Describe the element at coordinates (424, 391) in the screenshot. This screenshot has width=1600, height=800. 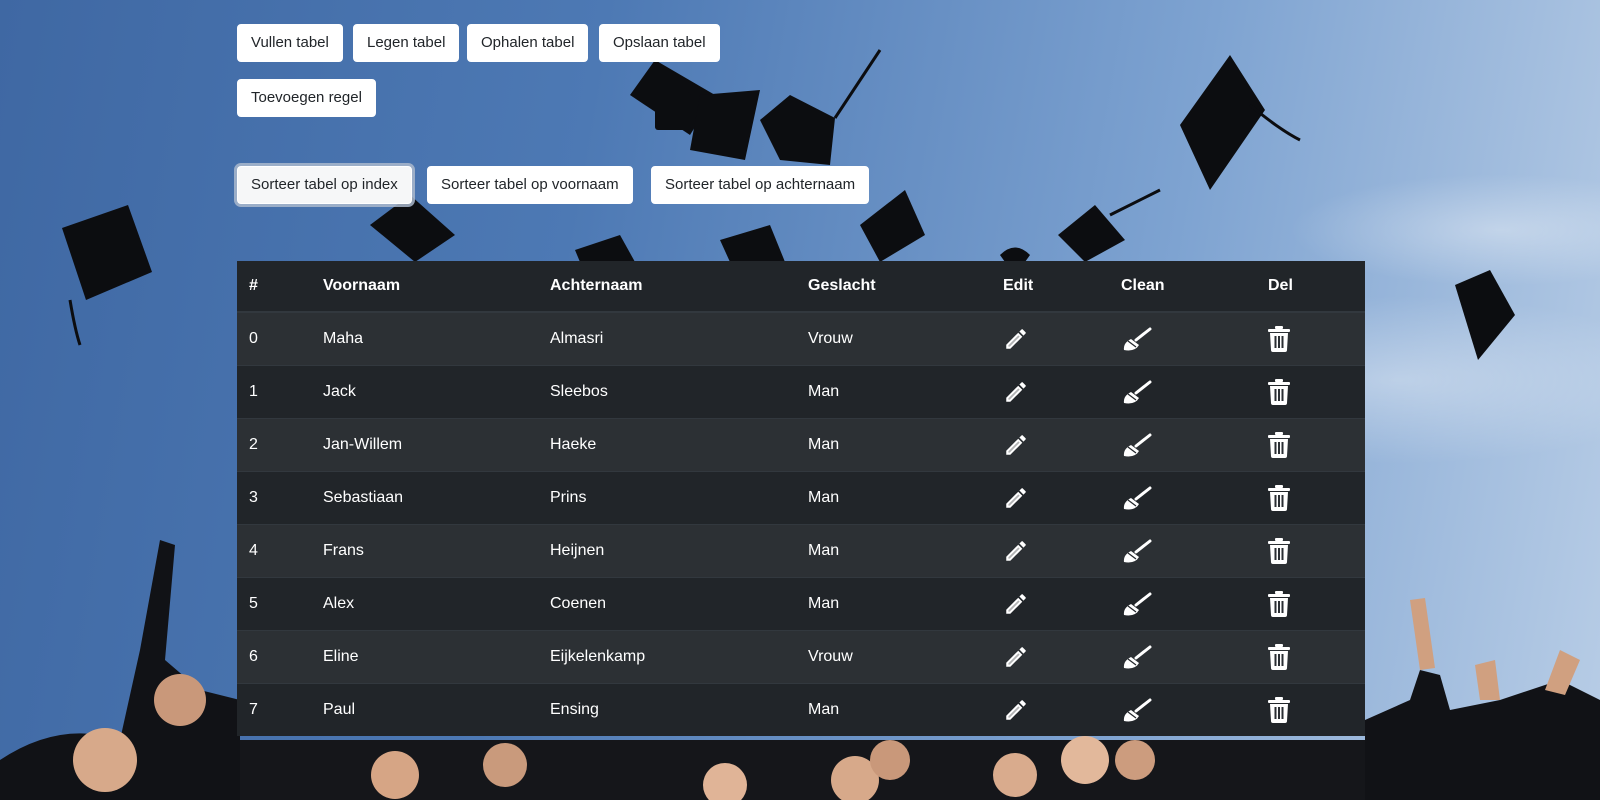
I see `cell-firstname: Jack` at that location.